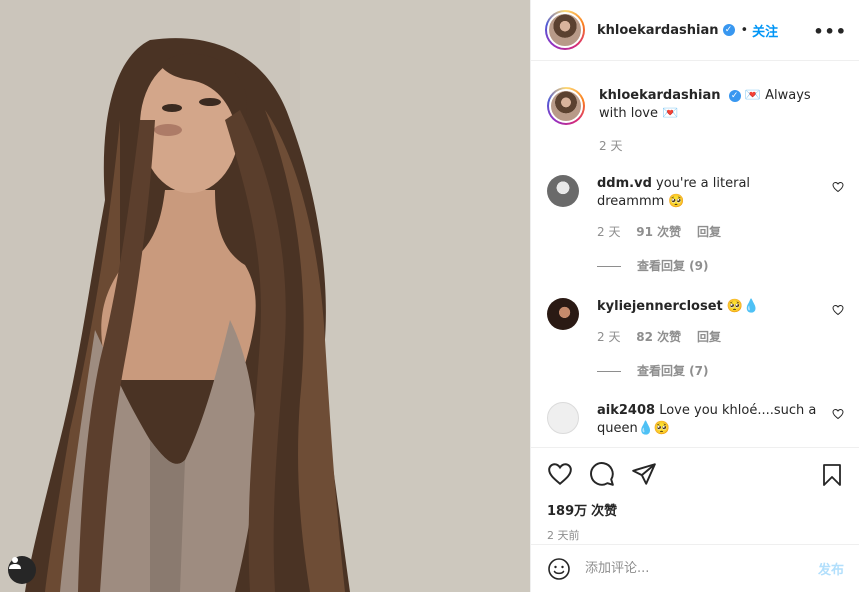 The width and height of the screenshot is (859, 592). Describe the element at coordinates (559, 569) in the screenshot. I see `emoji-icon` at that location.